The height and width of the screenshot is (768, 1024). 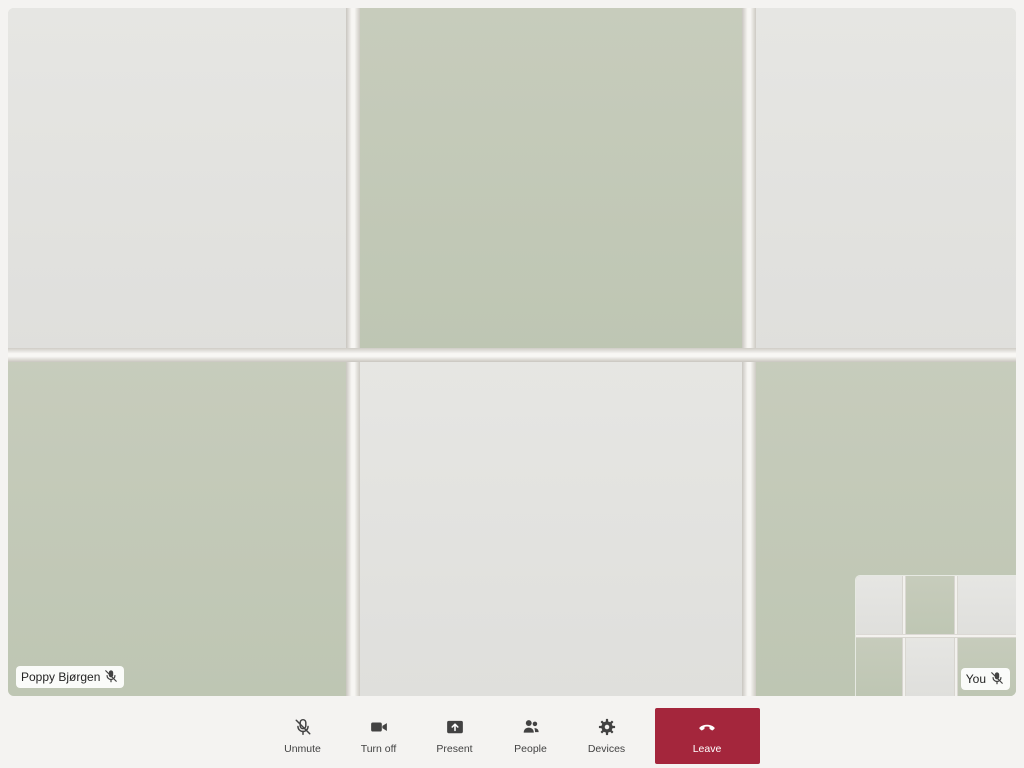 I want to click on devices-button: Devices, so click(x=607, y=736).